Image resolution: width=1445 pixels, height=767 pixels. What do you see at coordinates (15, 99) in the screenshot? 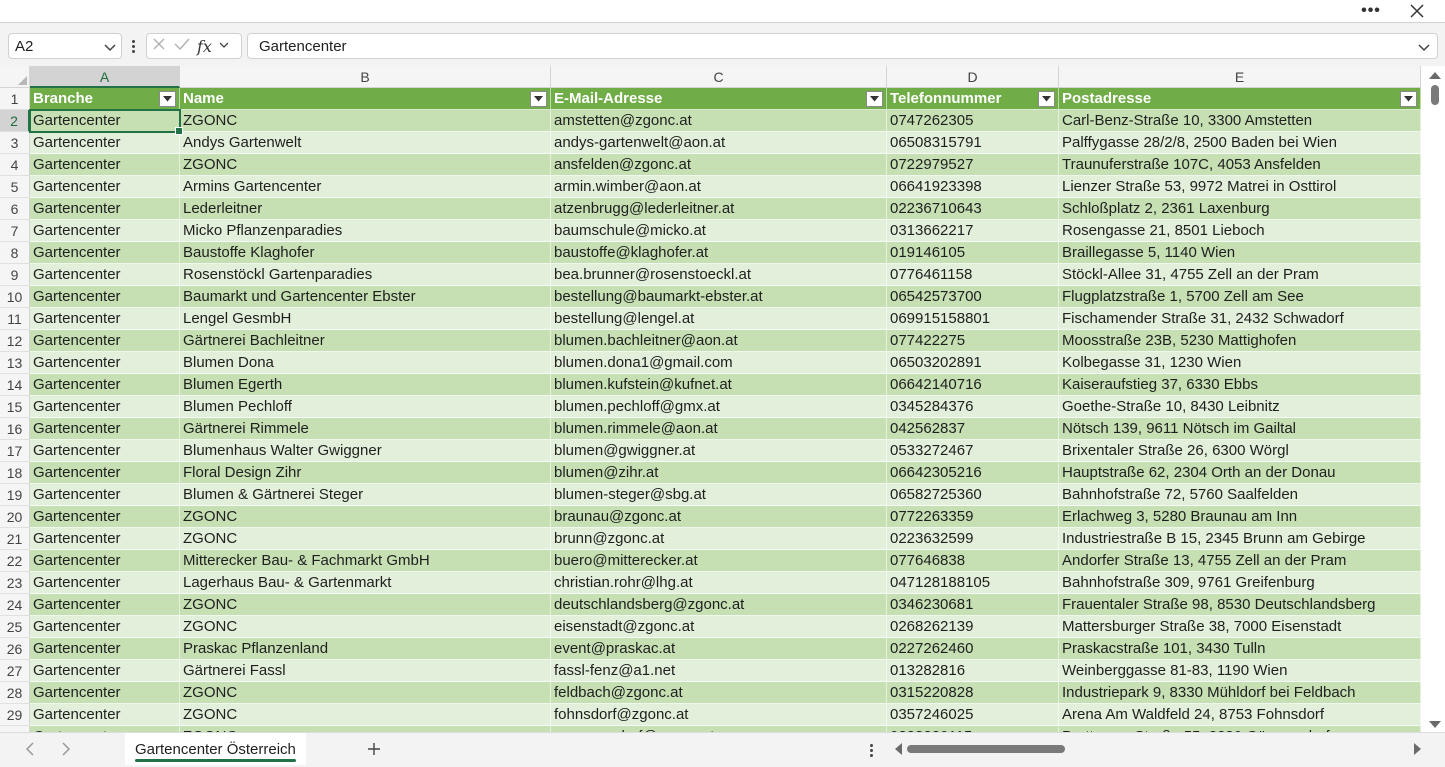
I see `row-header: 1` at bounding box center [15, 99].